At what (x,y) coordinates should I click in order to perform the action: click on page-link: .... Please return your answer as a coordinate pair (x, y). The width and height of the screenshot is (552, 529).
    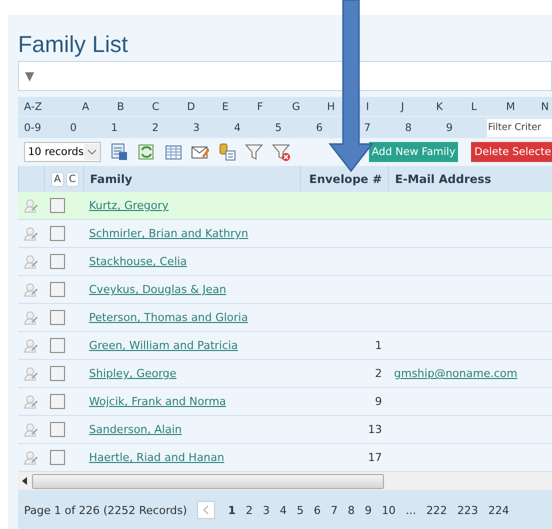
    Looking at the image, I should click on (411, 510).